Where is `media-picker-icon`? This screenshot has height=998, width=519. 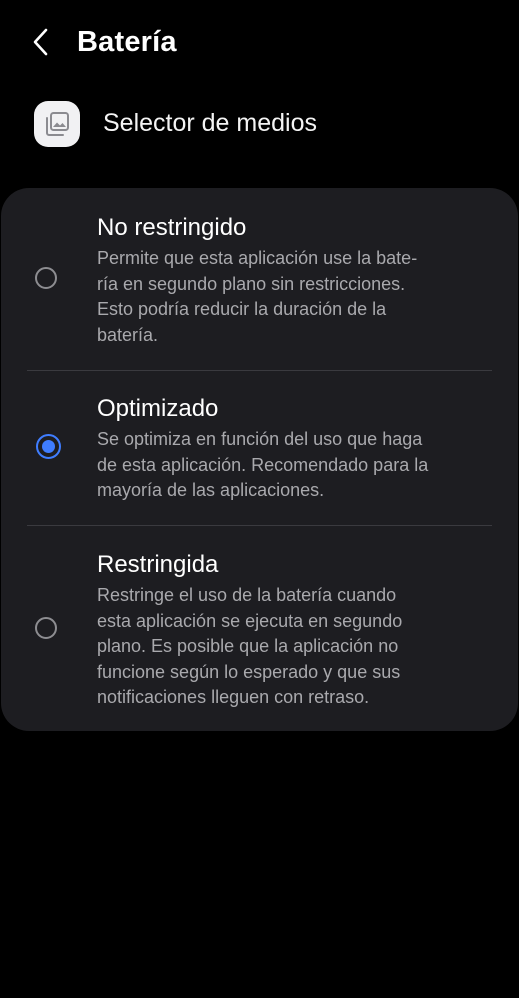
media-picker-icon is located at coordinates (57, 124).